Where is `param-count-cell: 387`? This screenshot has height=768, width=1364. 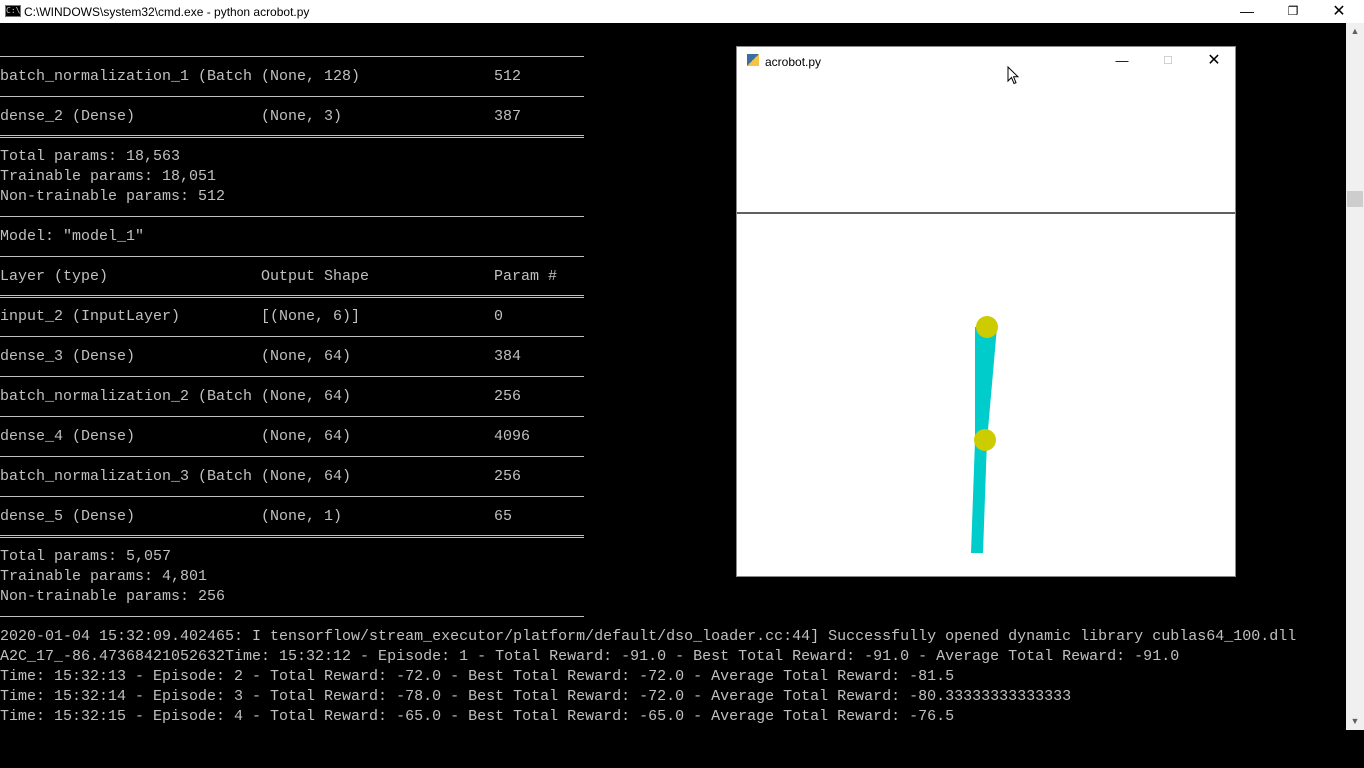
param-count-cell: 387 is located at coordinates (508, 116).